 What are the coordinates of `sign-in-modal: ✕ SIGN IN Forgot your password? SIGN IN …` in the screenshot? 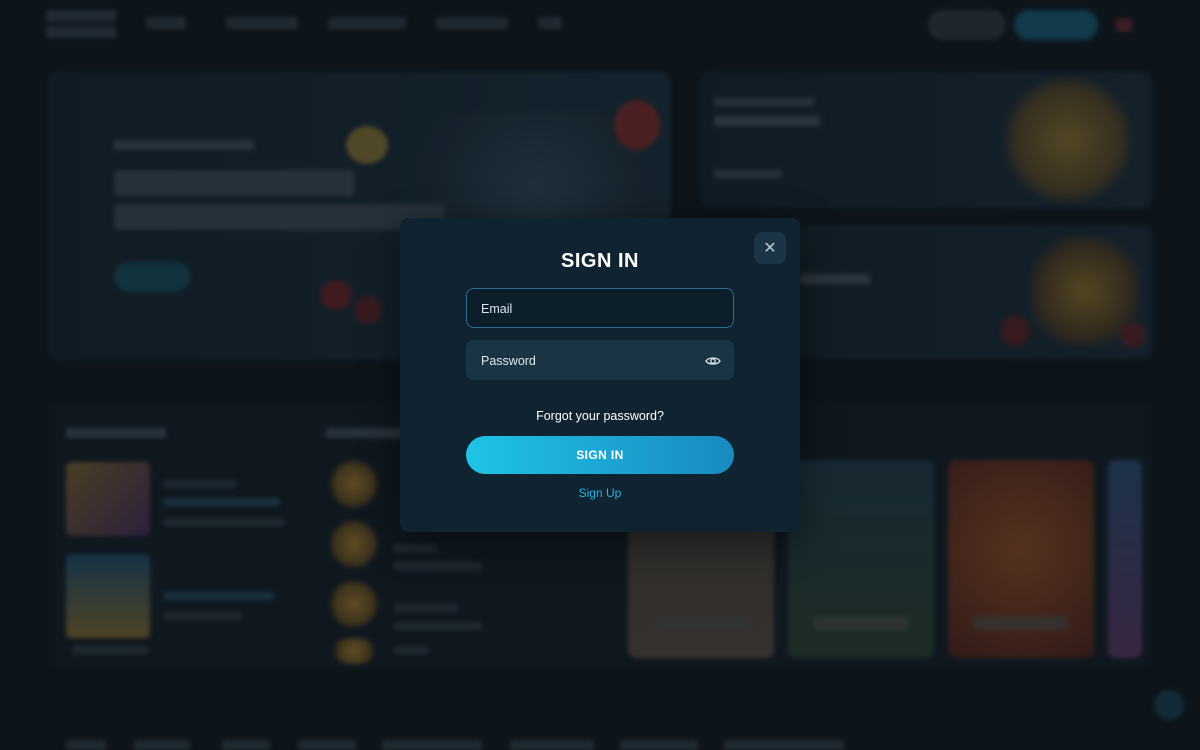 It's located at (600, 375).